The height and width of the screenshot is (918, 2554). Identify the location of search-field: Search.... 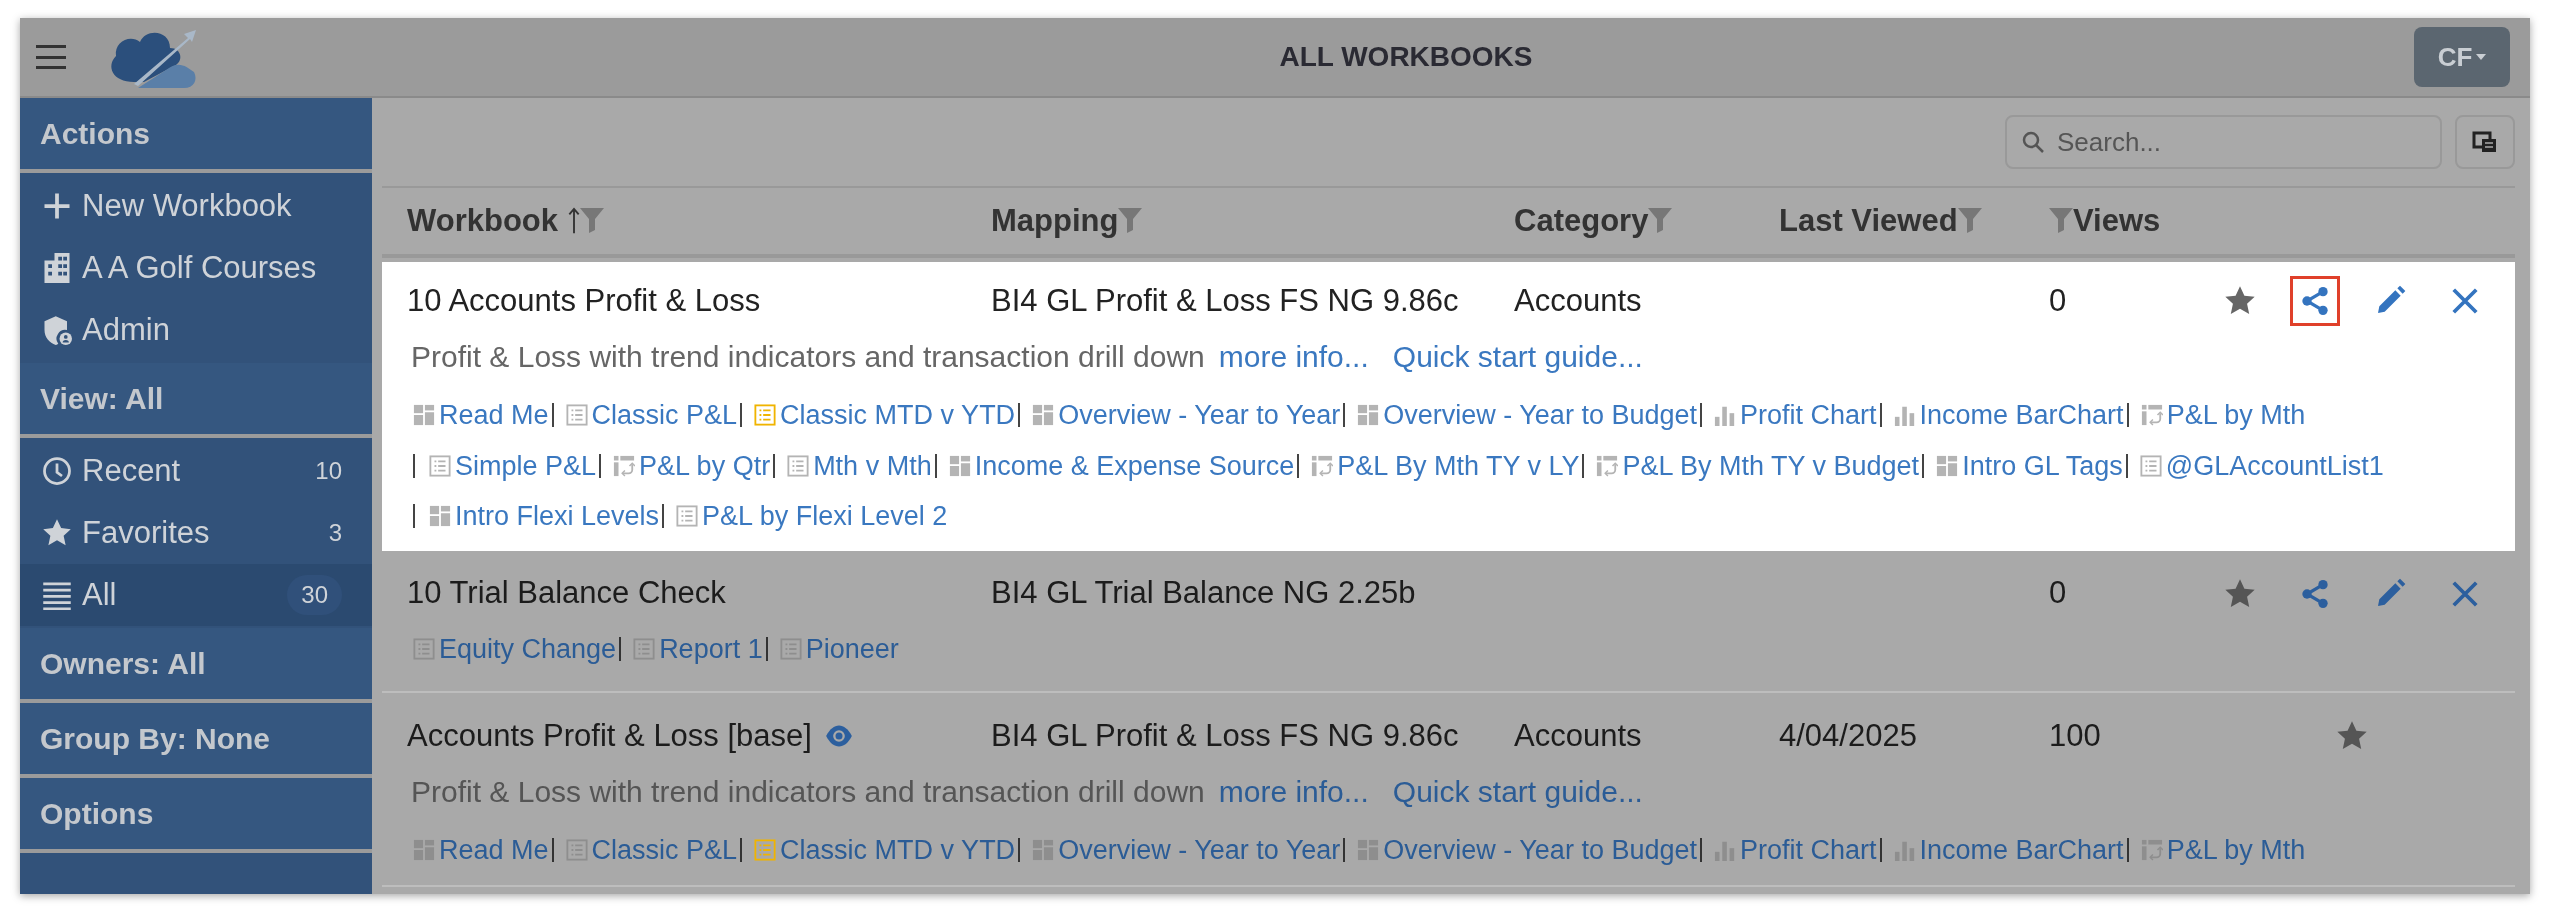
(2223, 142).